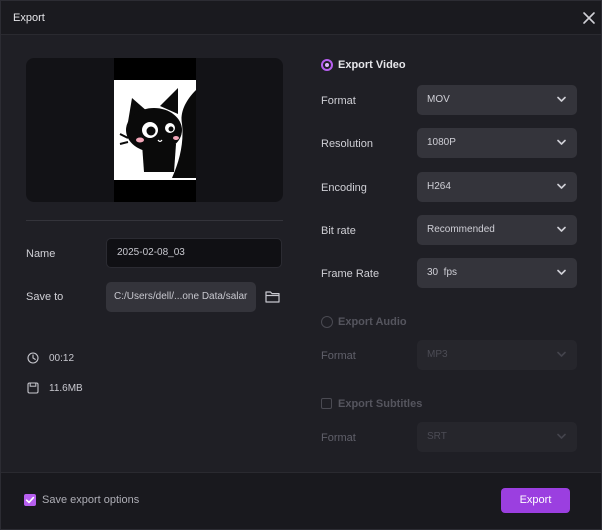  What do you see at coordinates (326, 403) in the screenshot?
I see `export-subtitles-checkbox` at bounding box center [326, 403].